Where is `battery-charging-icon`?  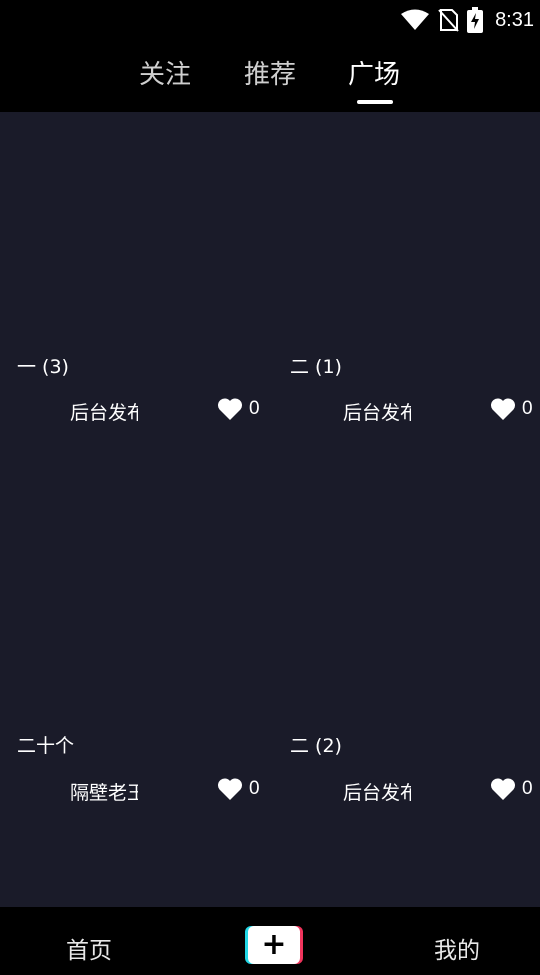
battery-charging-icon is located at coordinates (475, 20).